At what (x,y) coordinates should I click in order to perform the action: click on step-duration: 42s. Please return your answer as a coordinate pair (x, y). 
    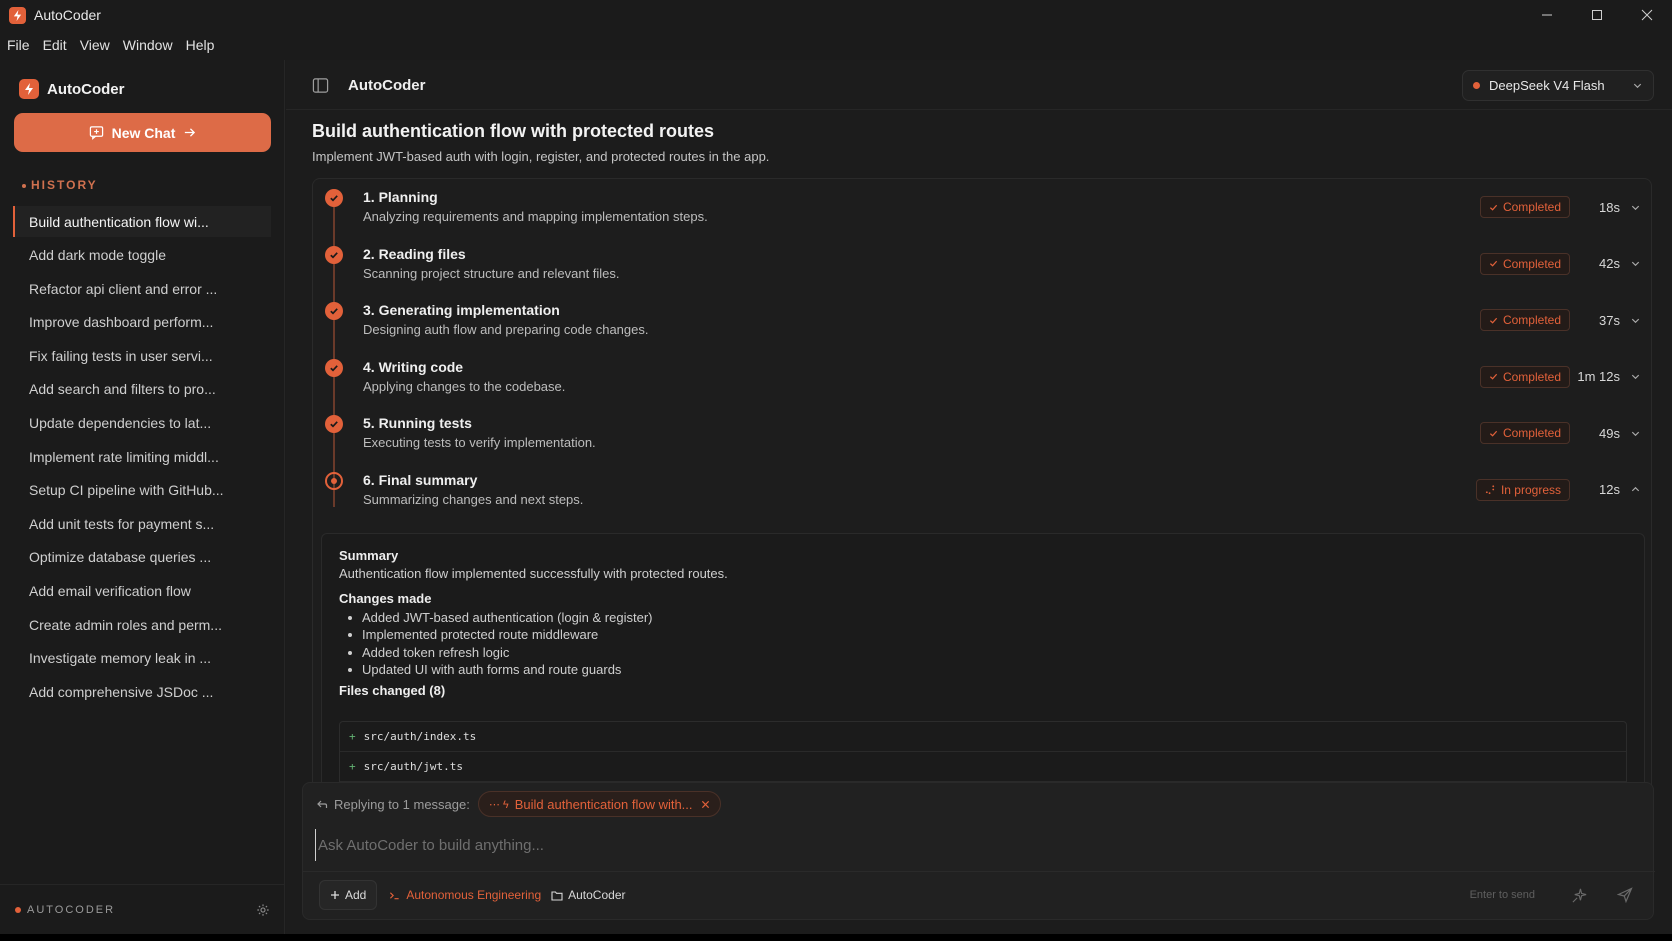
    Looking at the image, I should click on (1609, 263).